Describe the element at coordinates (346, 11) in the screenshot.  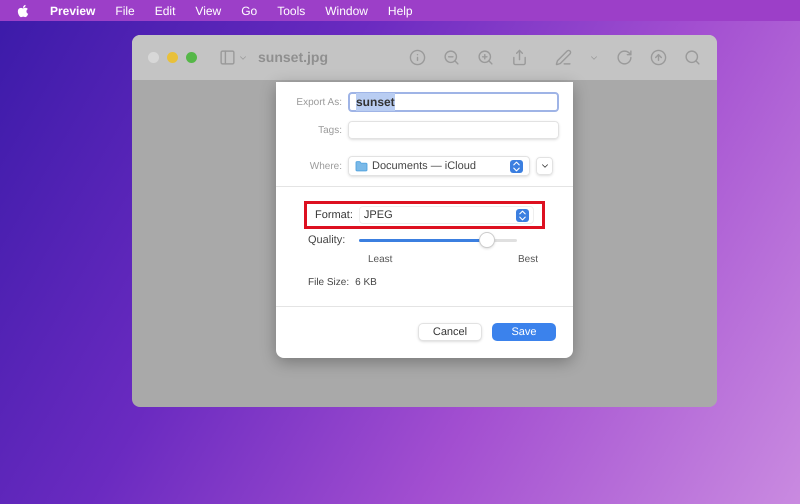
I see `menu-item: Window` at that location.